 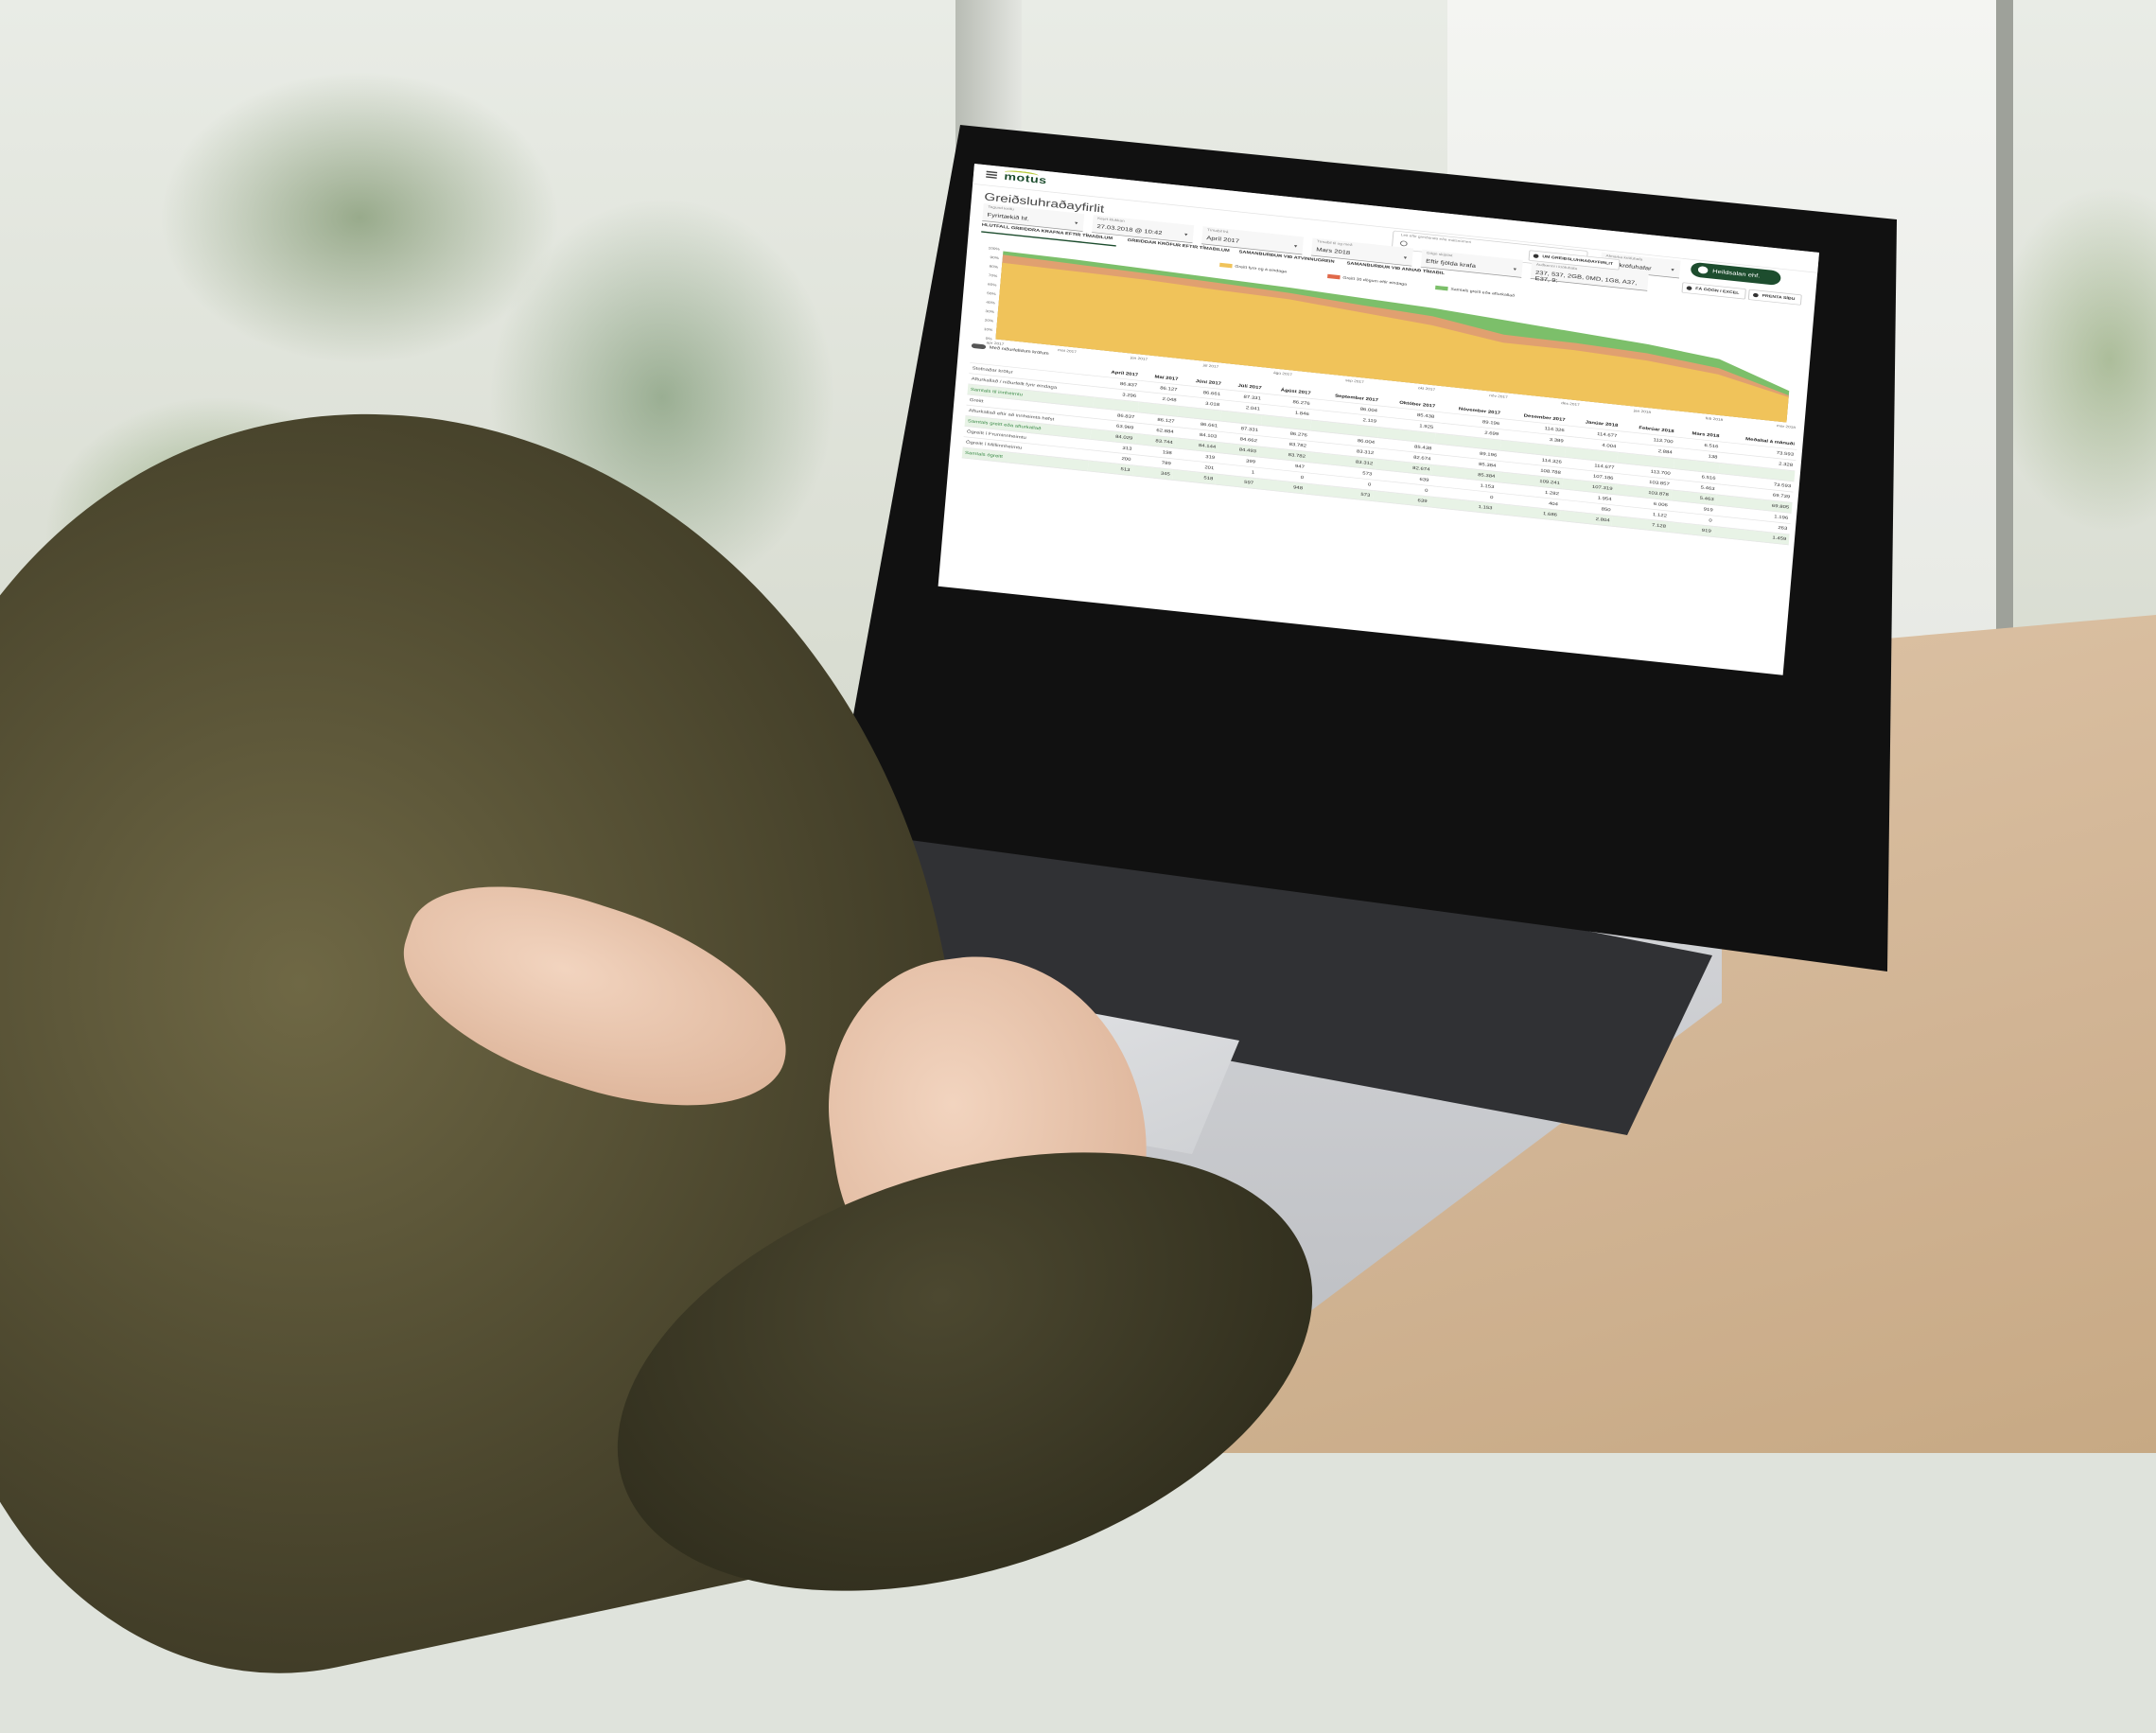 I want to click on field-label: Gögn skiptist, so click(x=1439, y=255).